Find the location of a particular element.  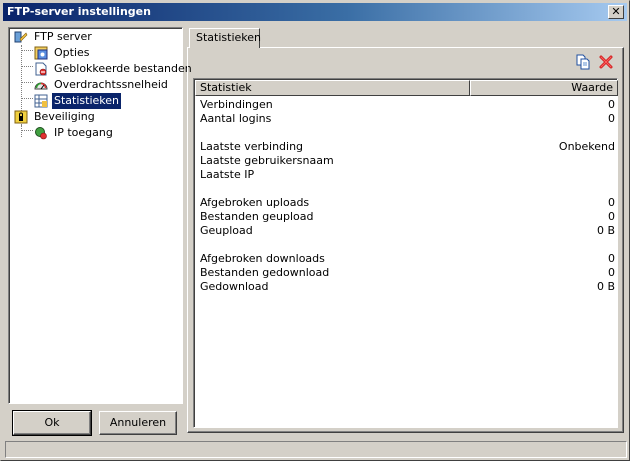

speed-gauge-icon is located at coordinates (41, 86).